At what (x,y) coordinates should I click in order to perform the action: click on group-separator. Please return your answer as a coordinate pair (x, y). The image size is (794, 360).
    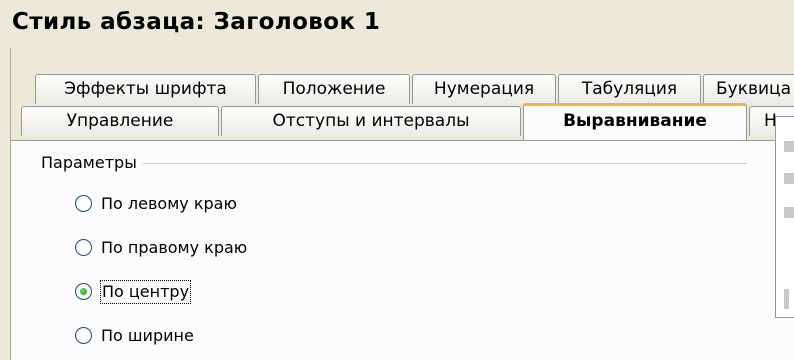
    Looking at the image, I should click on (394, 163).